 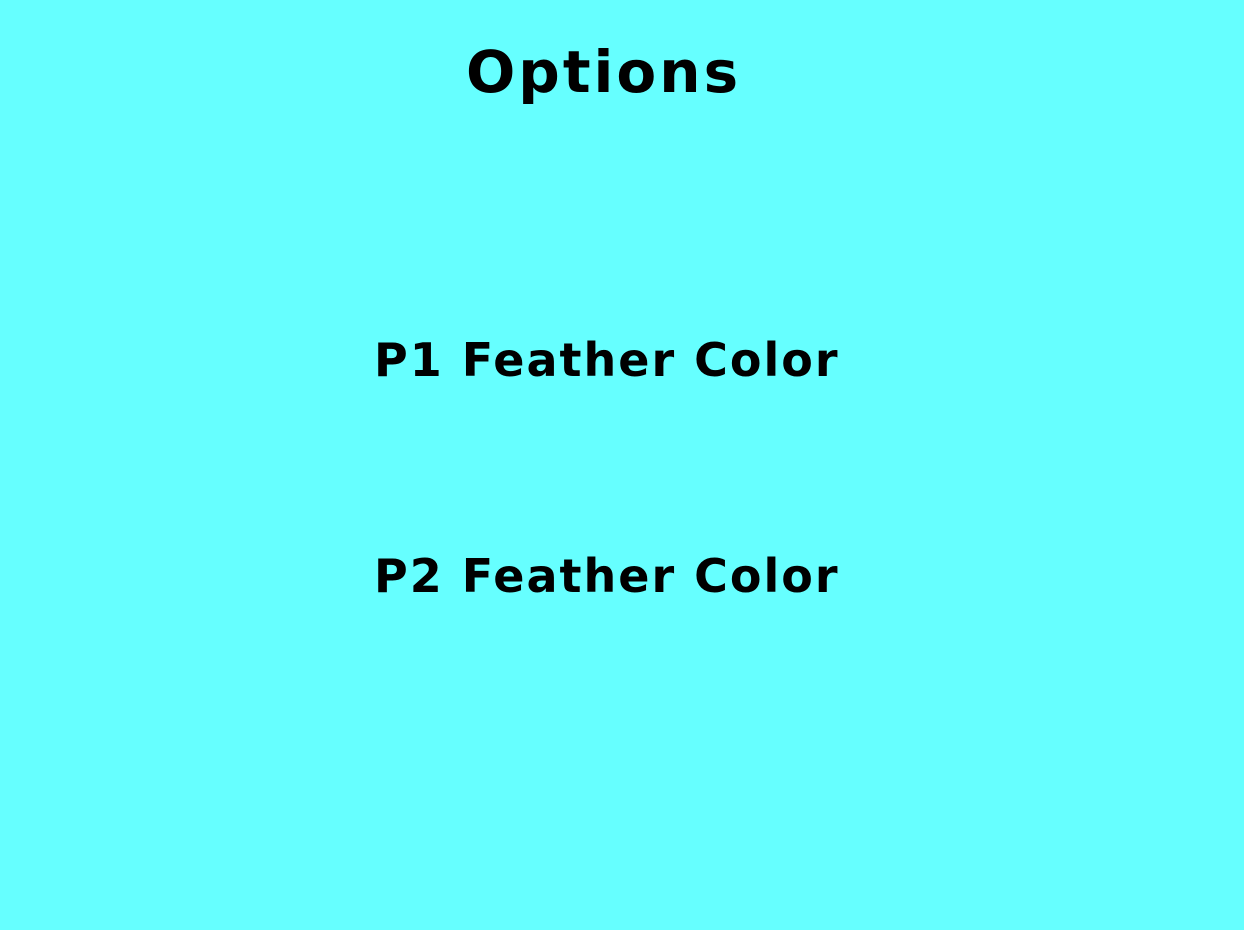 I want to click on p2-feather-color-option: P2 Feather Color, so click(x=606, y=576).